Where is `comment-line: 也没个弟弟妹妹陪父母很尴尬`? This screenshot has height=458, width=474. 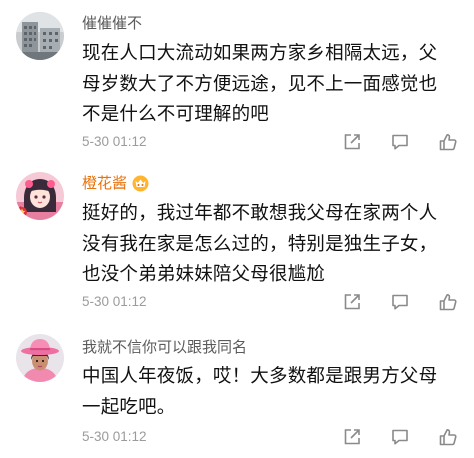 comment-line: 也没个弟弟妹妹陪父母很尴尬 is located at coordinates (204, 274).